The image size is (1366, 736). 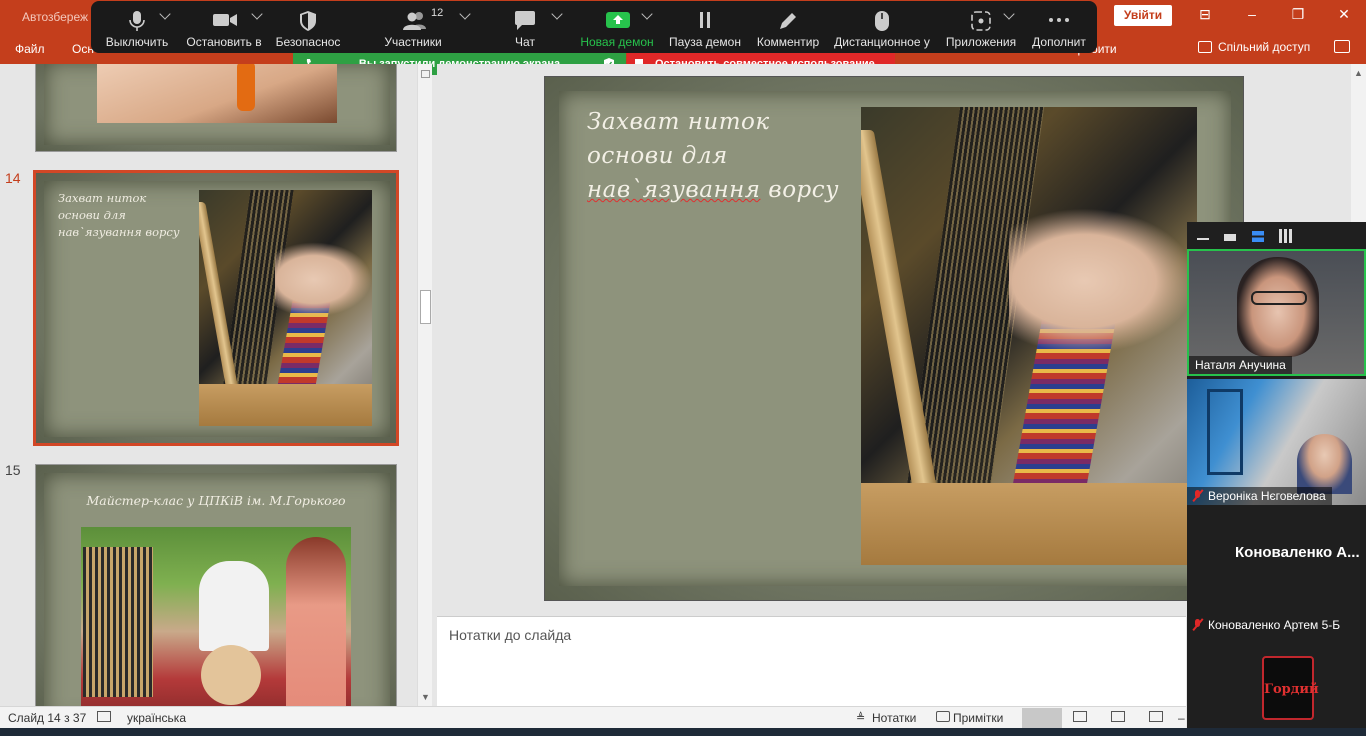 I want to click on chat-button: Чат, so click(x=525, y=27).